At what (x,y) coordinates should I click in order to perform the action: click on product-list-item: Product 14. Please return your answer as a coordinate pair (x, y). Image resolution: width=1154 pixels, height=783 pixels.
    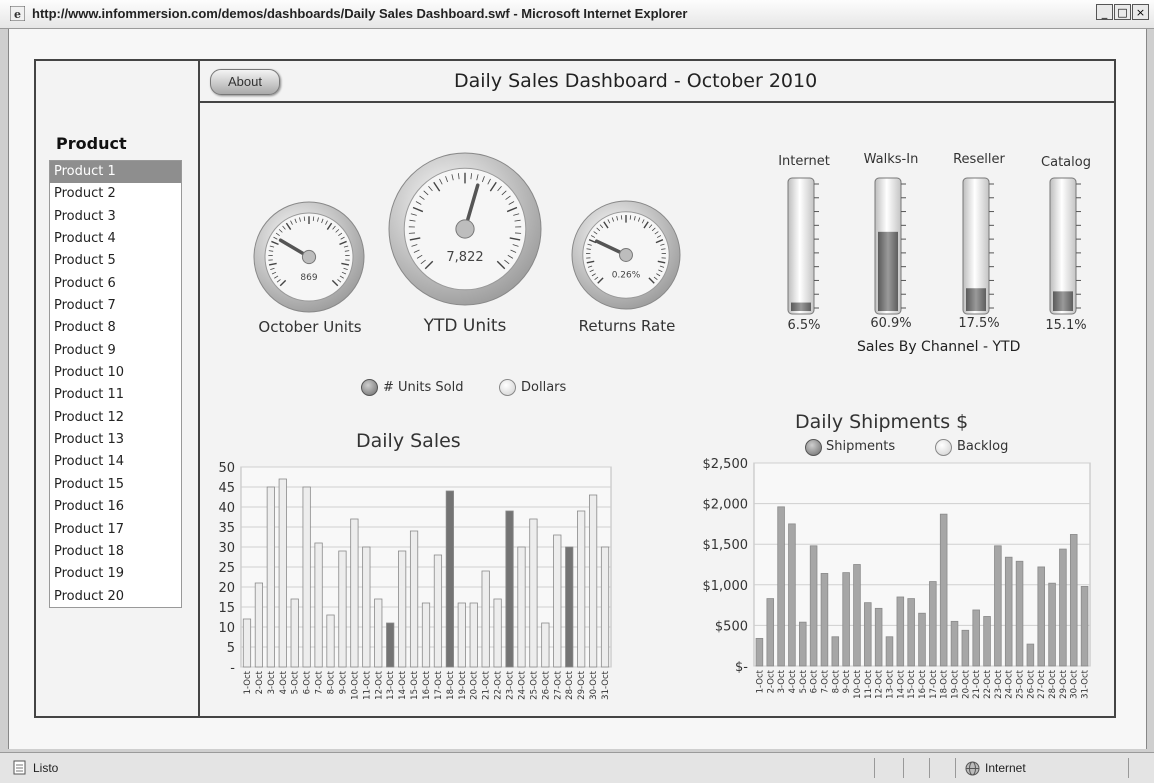
    Looking at the image, I should click on (115, 462).